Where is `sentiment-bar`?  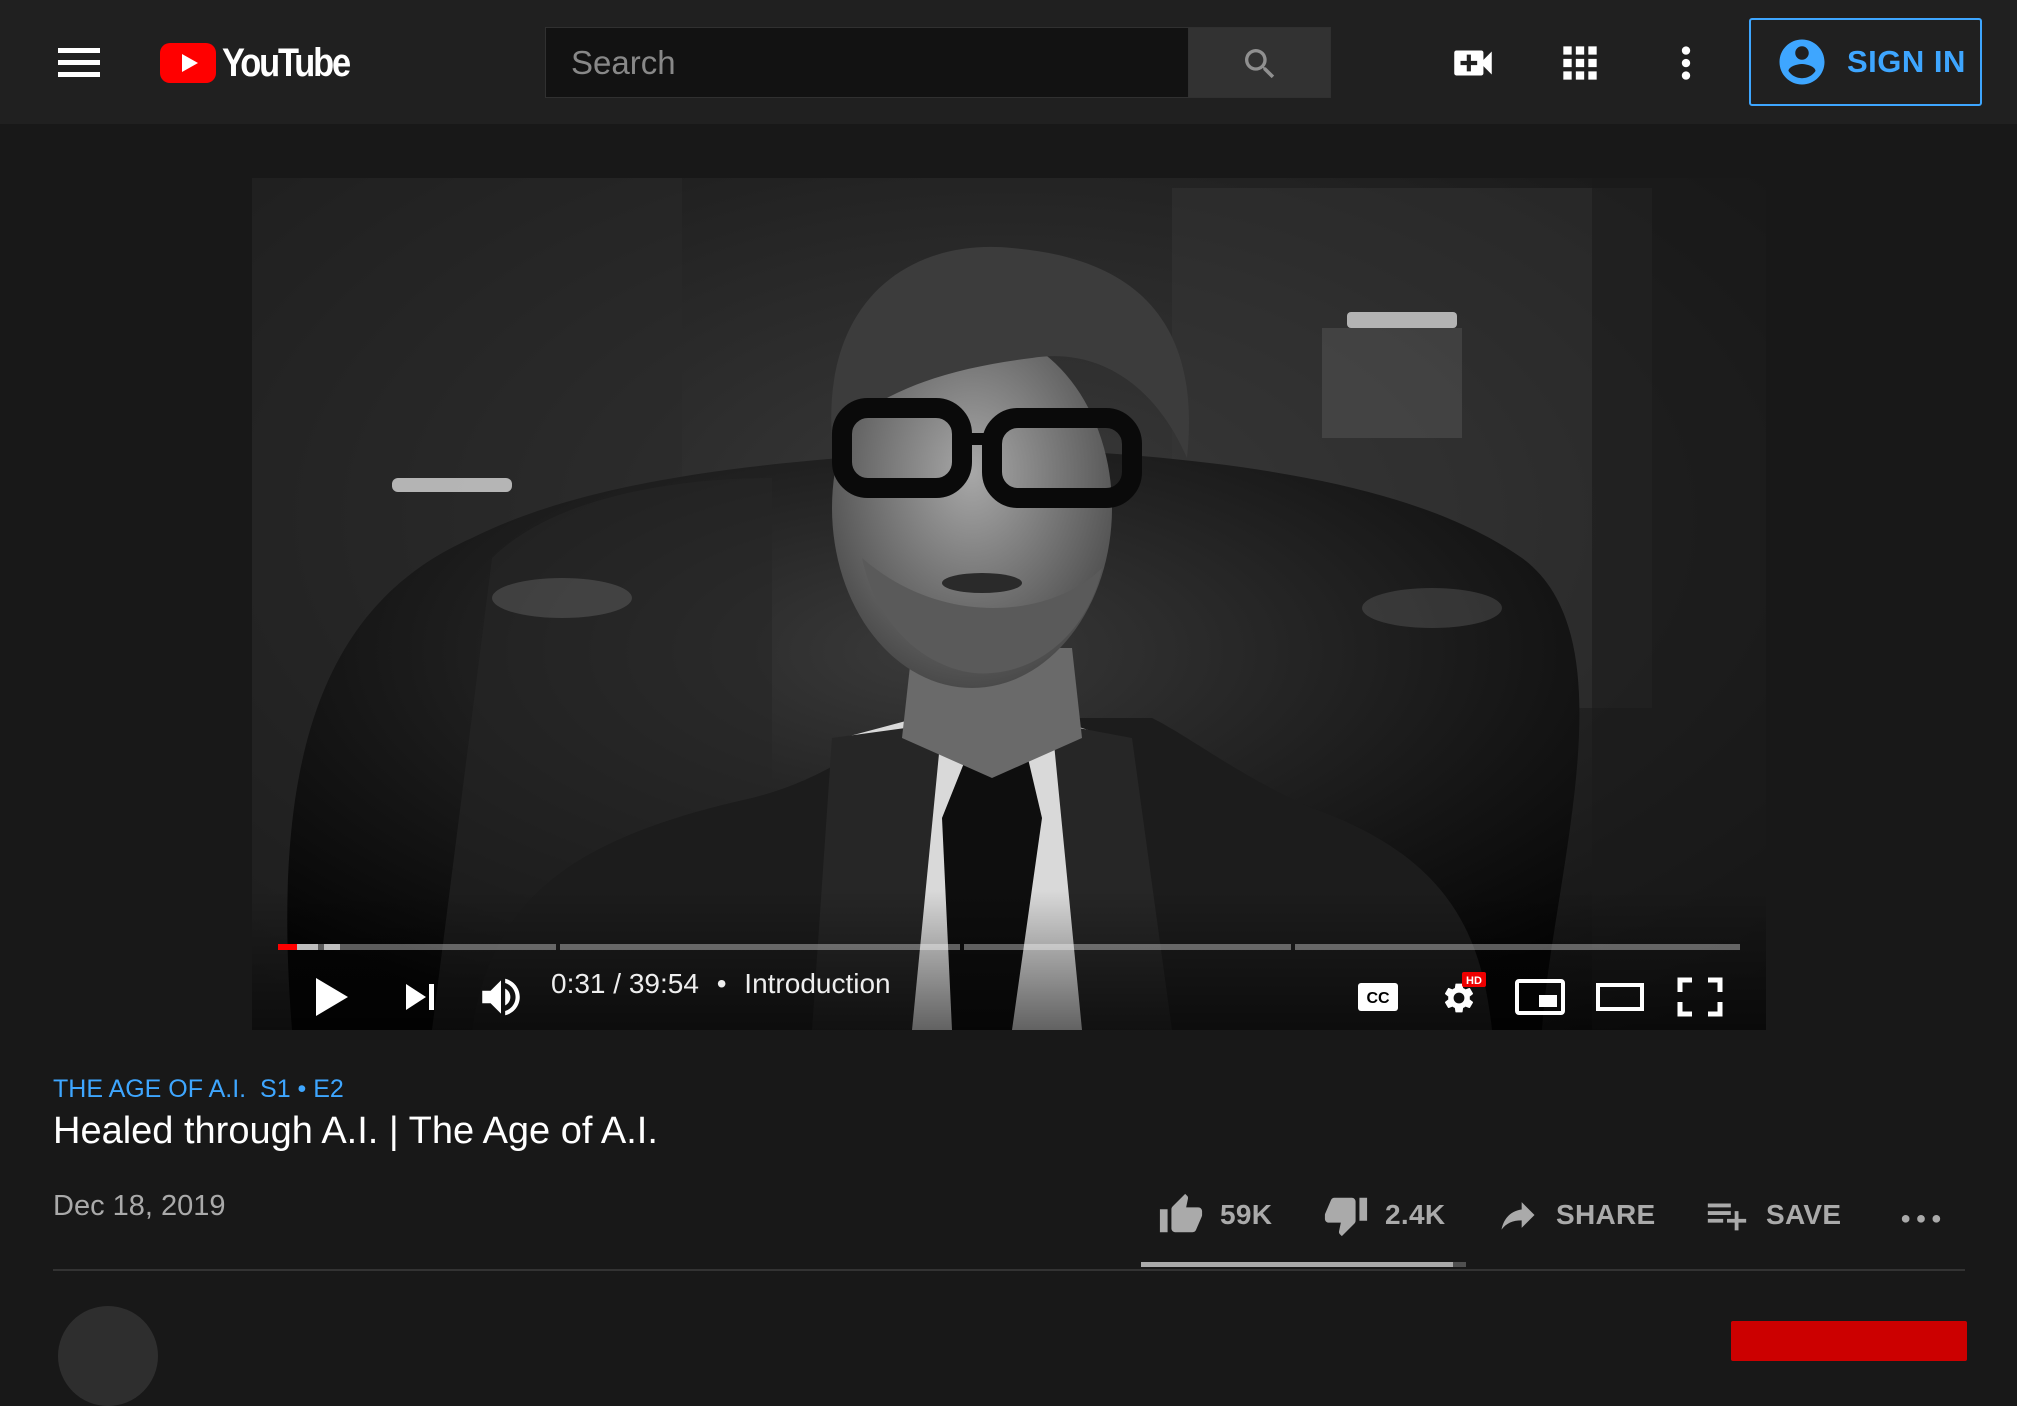
sentiment-bar is located at coordinates (1303, 1264).